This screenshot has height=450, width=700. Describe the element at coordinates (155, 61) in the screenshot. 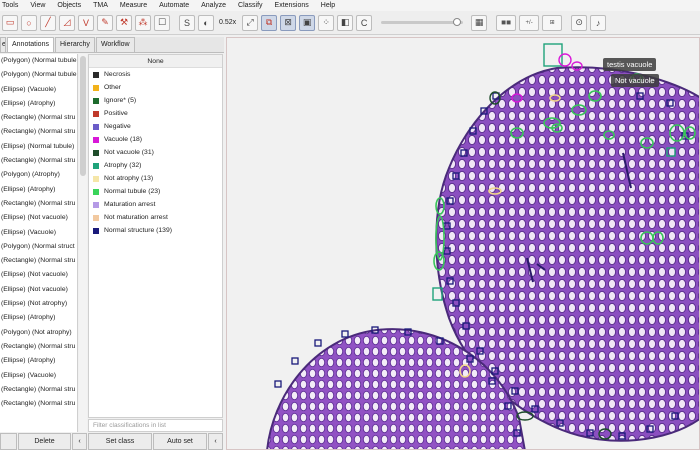

I see `class-none: None` at that location.